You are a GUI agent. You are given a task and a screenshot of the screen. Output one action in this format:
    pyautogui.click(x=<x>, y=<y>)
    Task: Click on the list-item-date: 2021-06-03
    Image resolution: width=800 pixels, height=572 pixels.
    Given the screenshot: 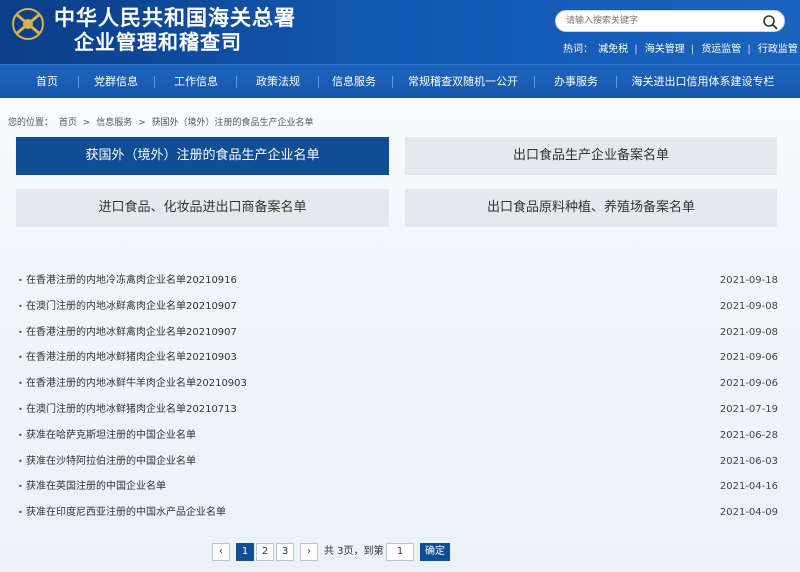 What is the action you would take?
    pyautogui.click(x=748, y=461)
    